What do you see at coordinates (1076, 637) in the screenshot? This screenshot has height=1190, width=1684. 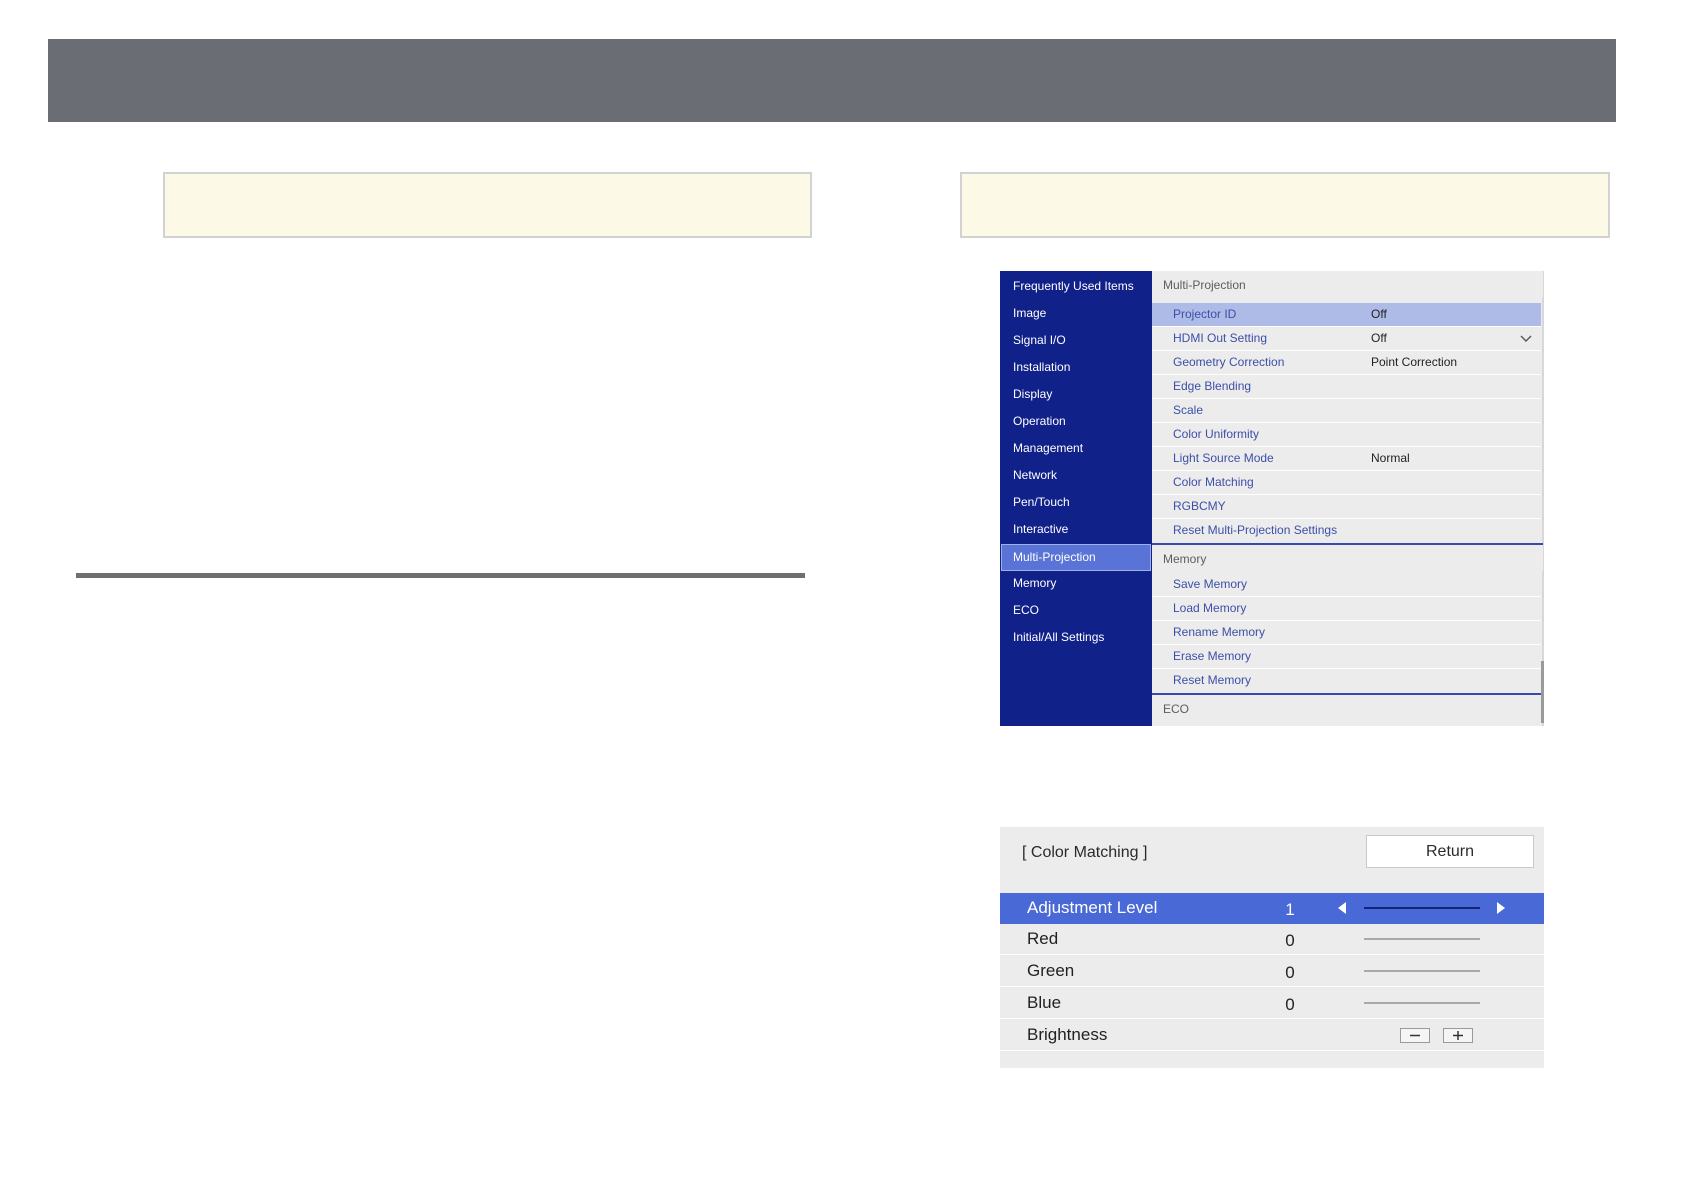 I see `menu-item-initial-all-settings: Initial/All Settings` at bounding box center [1076, 637].